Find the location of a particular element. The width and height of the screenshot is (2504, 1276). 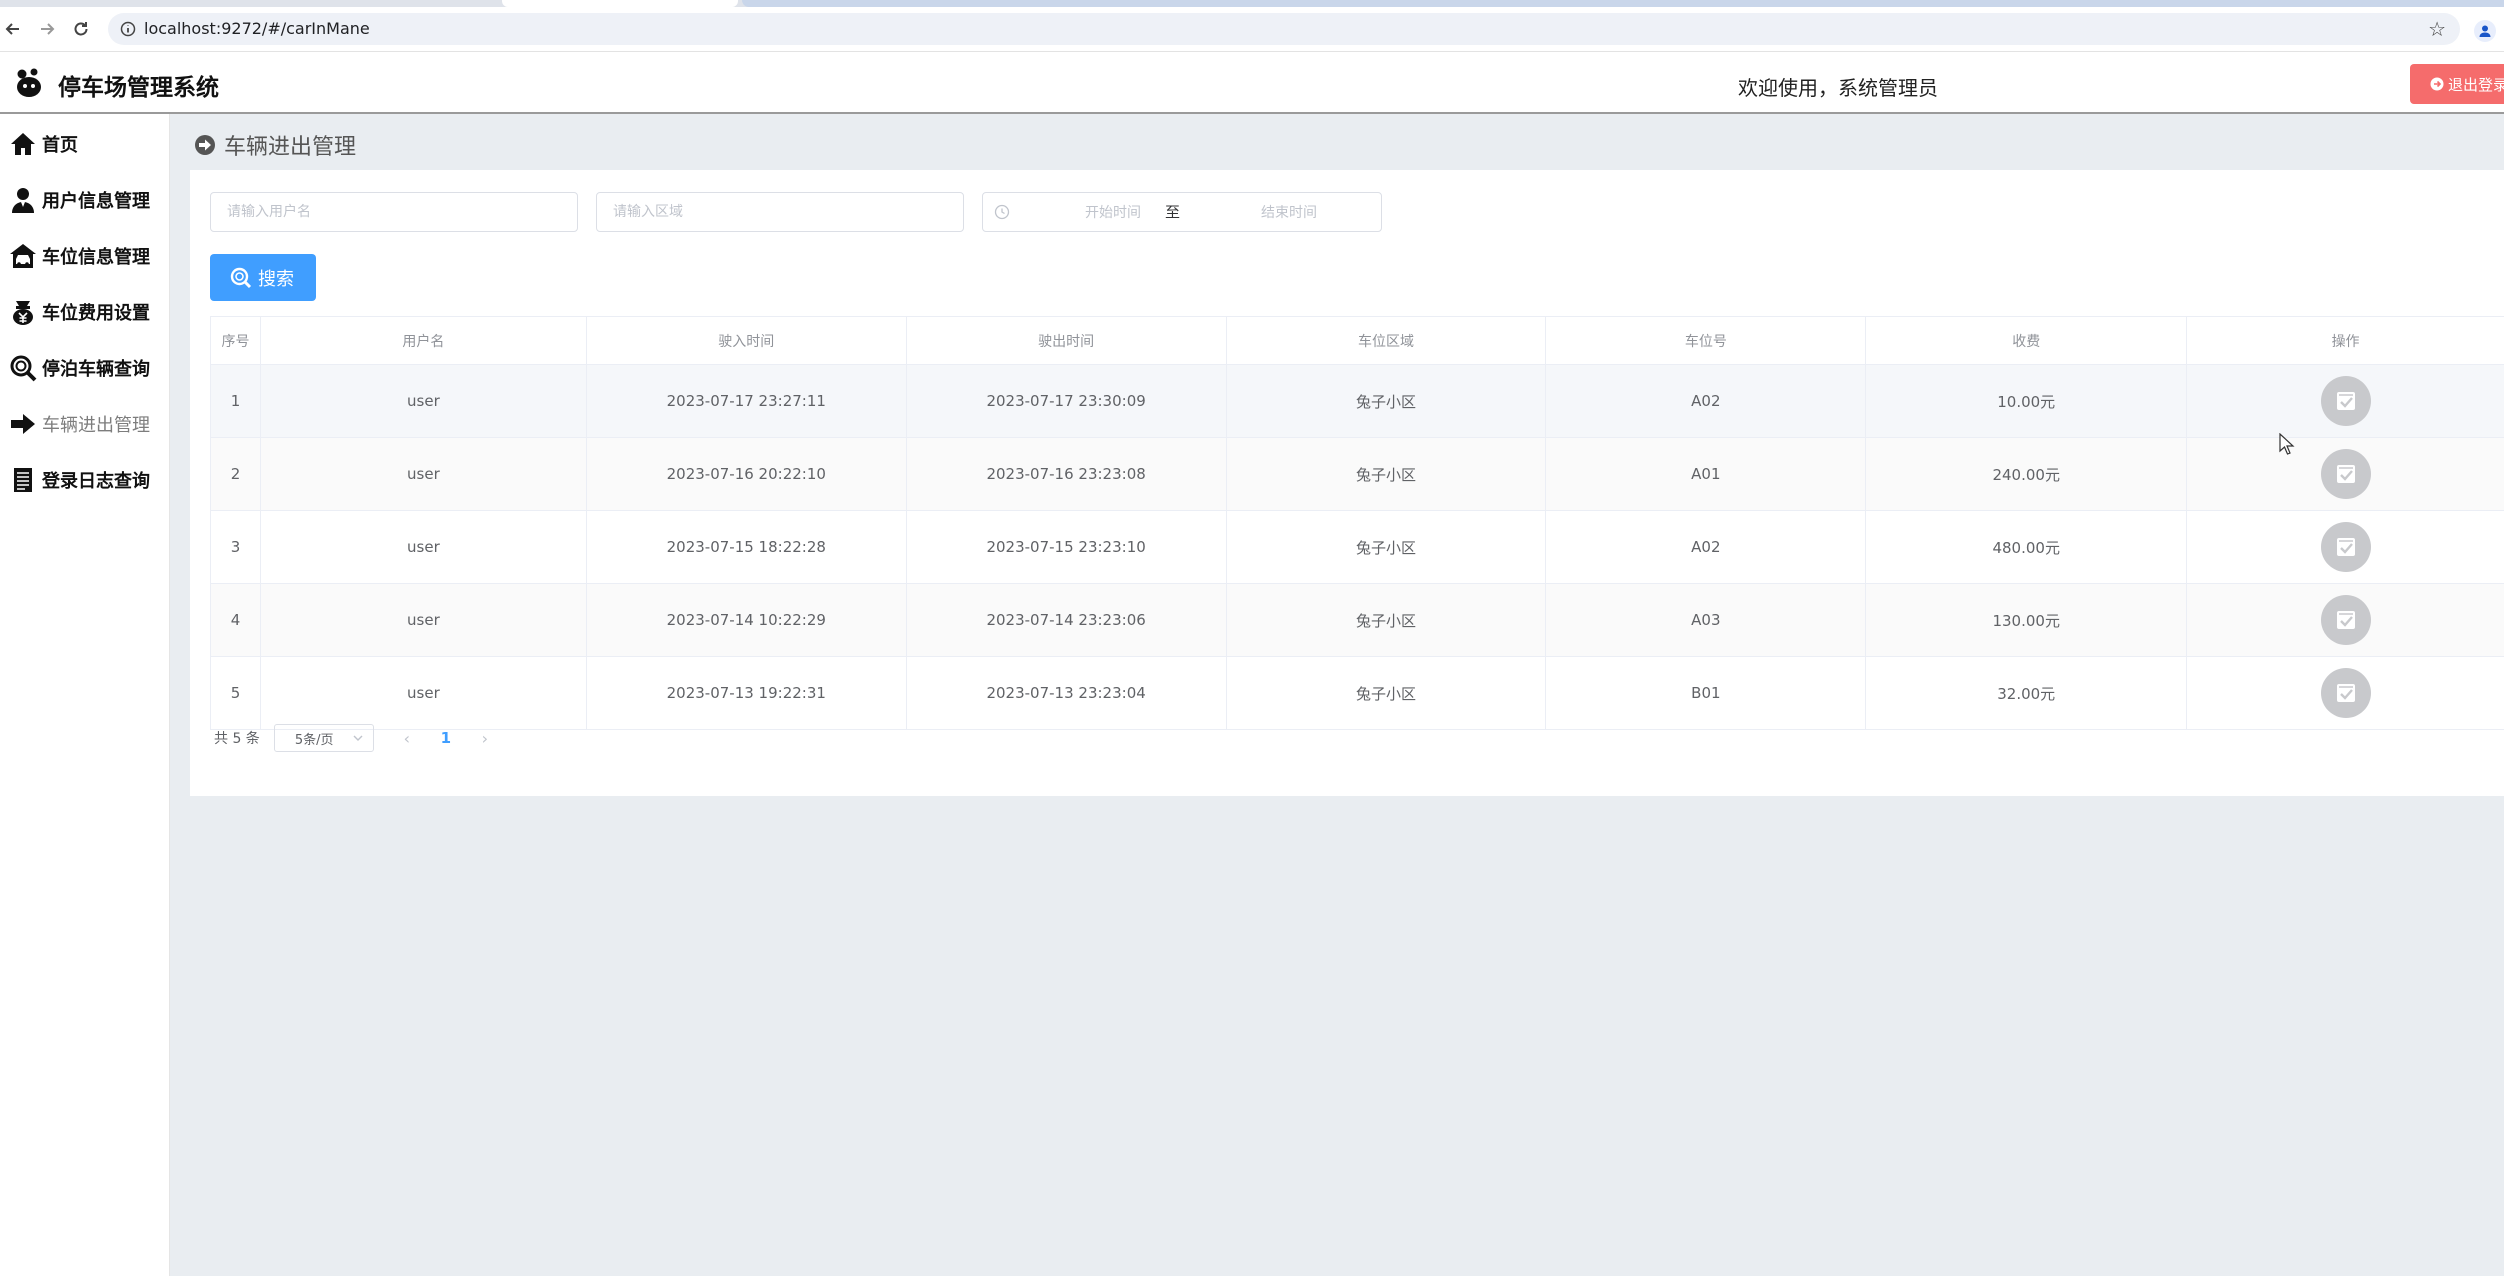

welcome-text: 欢迎使用，系统管理员 is located at coordinates (1838, 88).